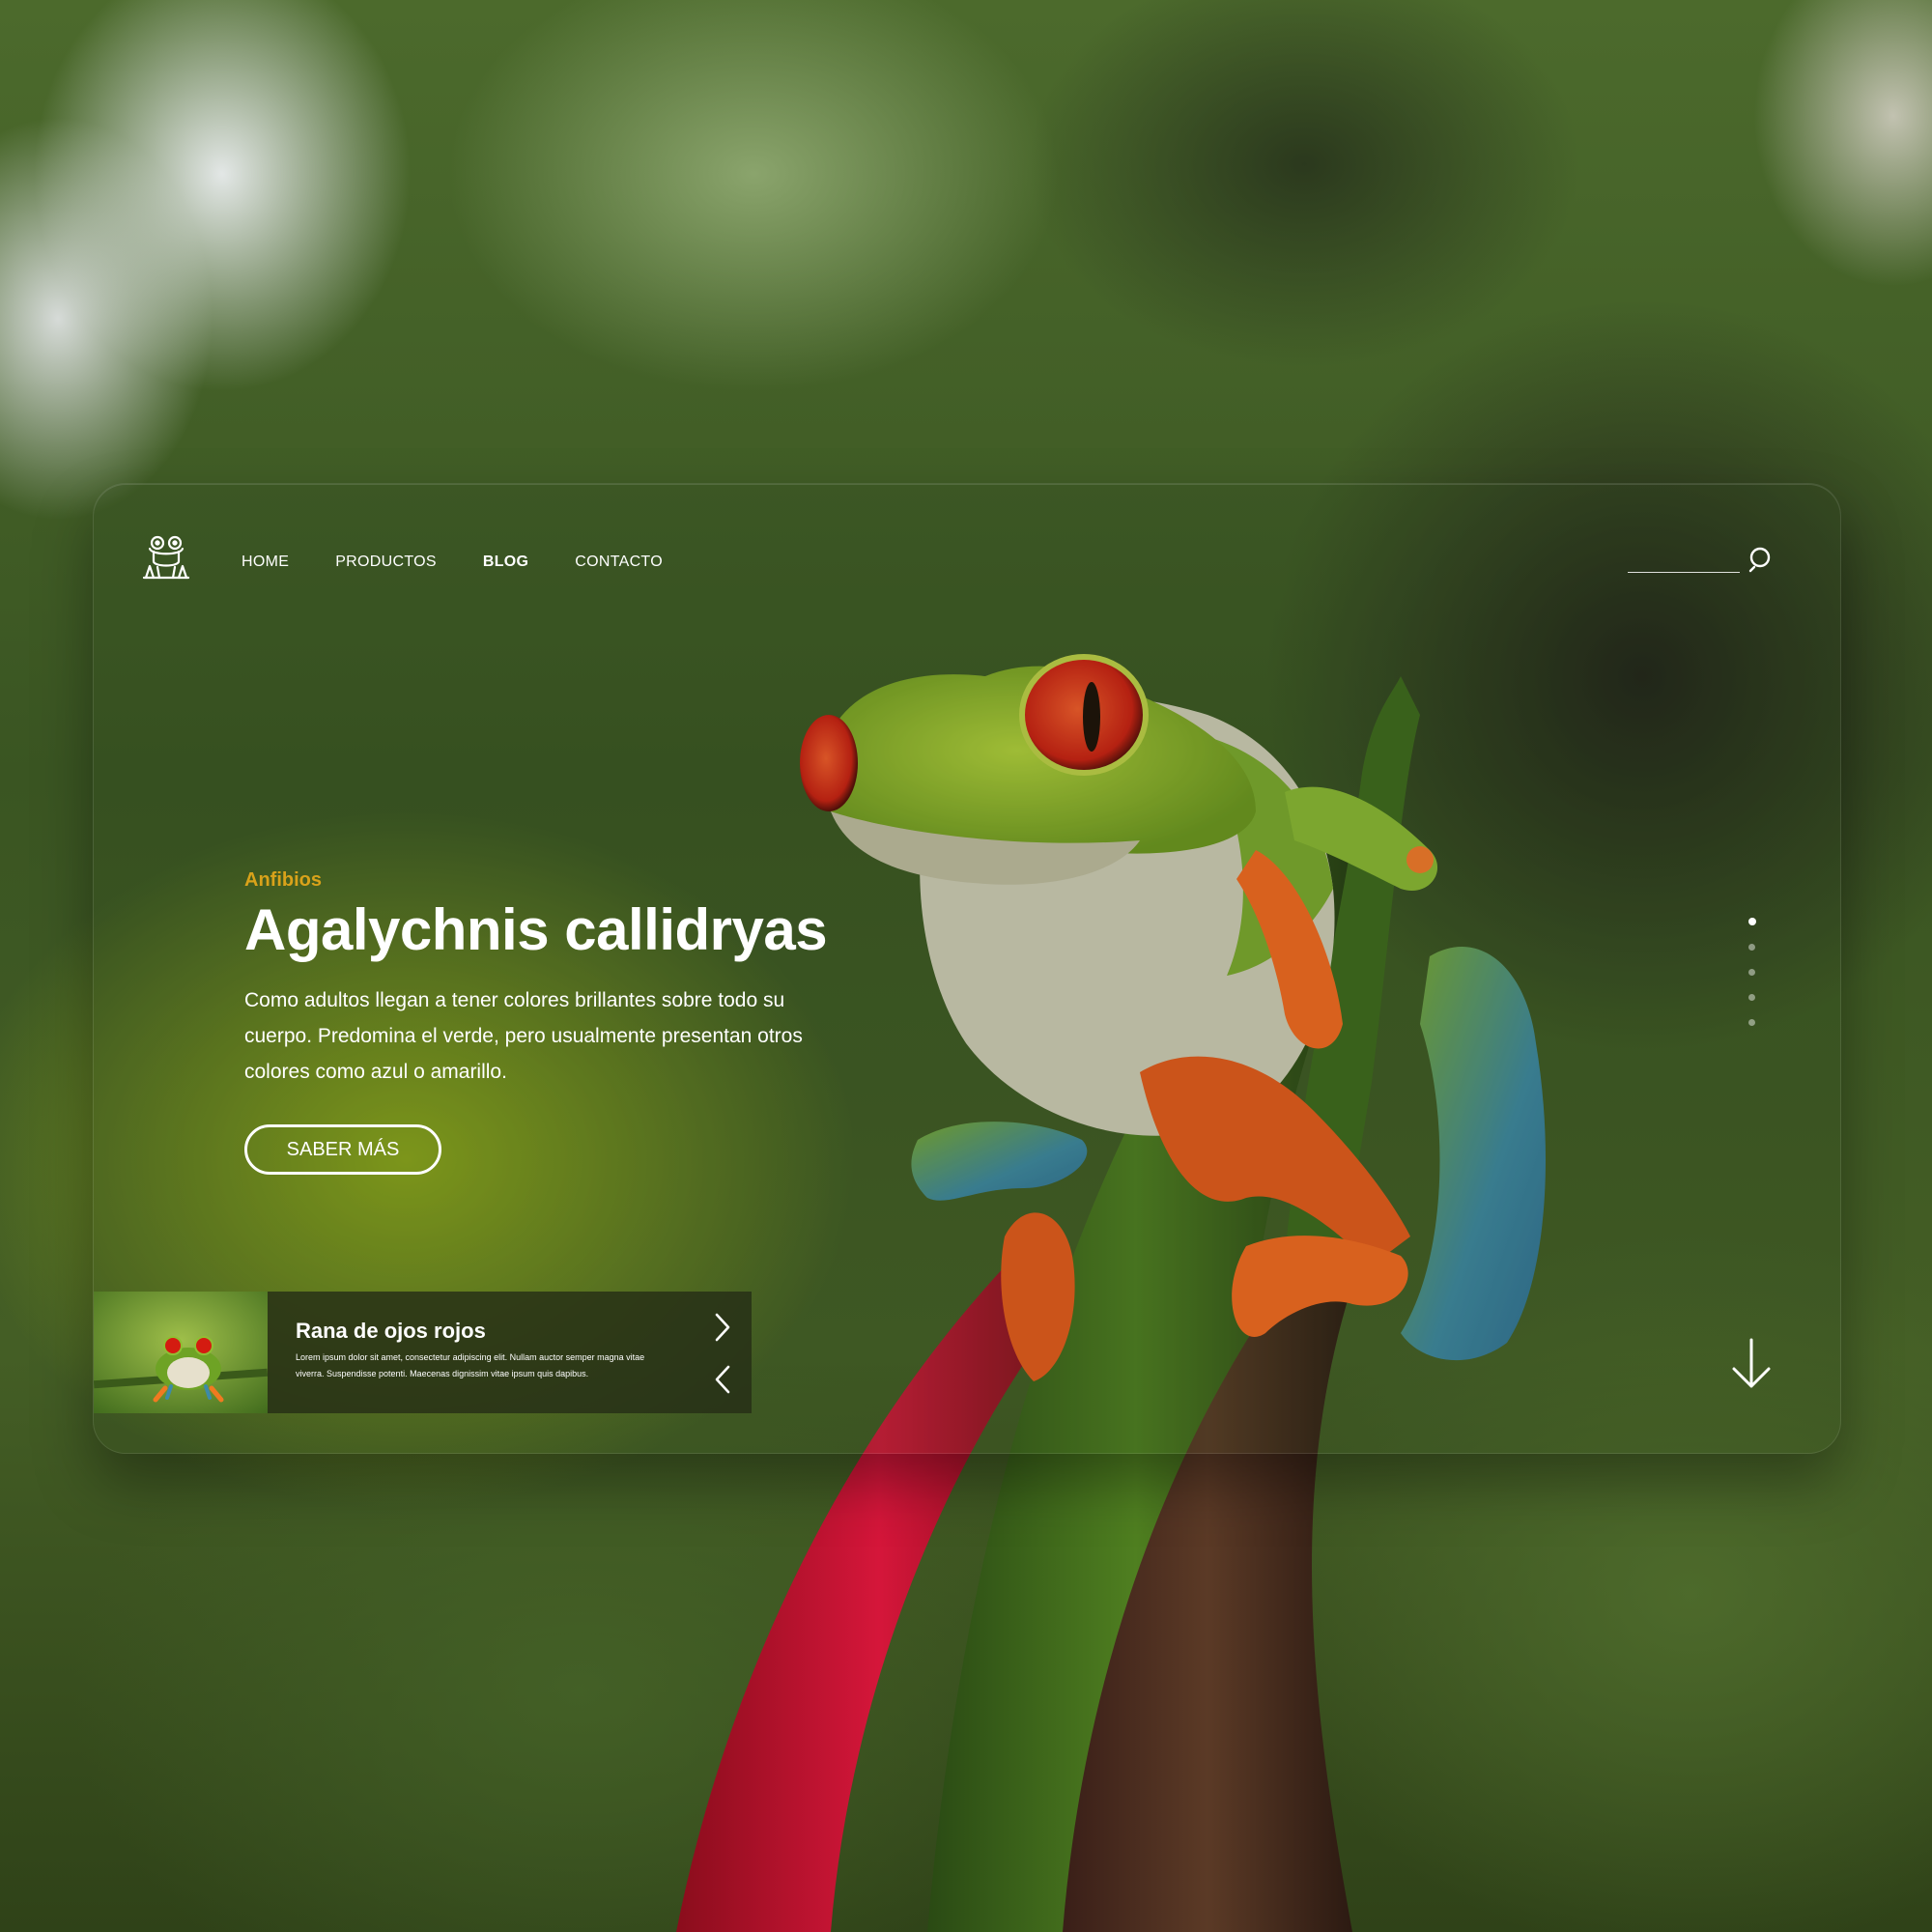 The image size is (1932, 1932). What do you see at coordinates (1751, 1364) in the screenshot?
I see `arrow-down-icon` at bounding box center [1751, 1364].